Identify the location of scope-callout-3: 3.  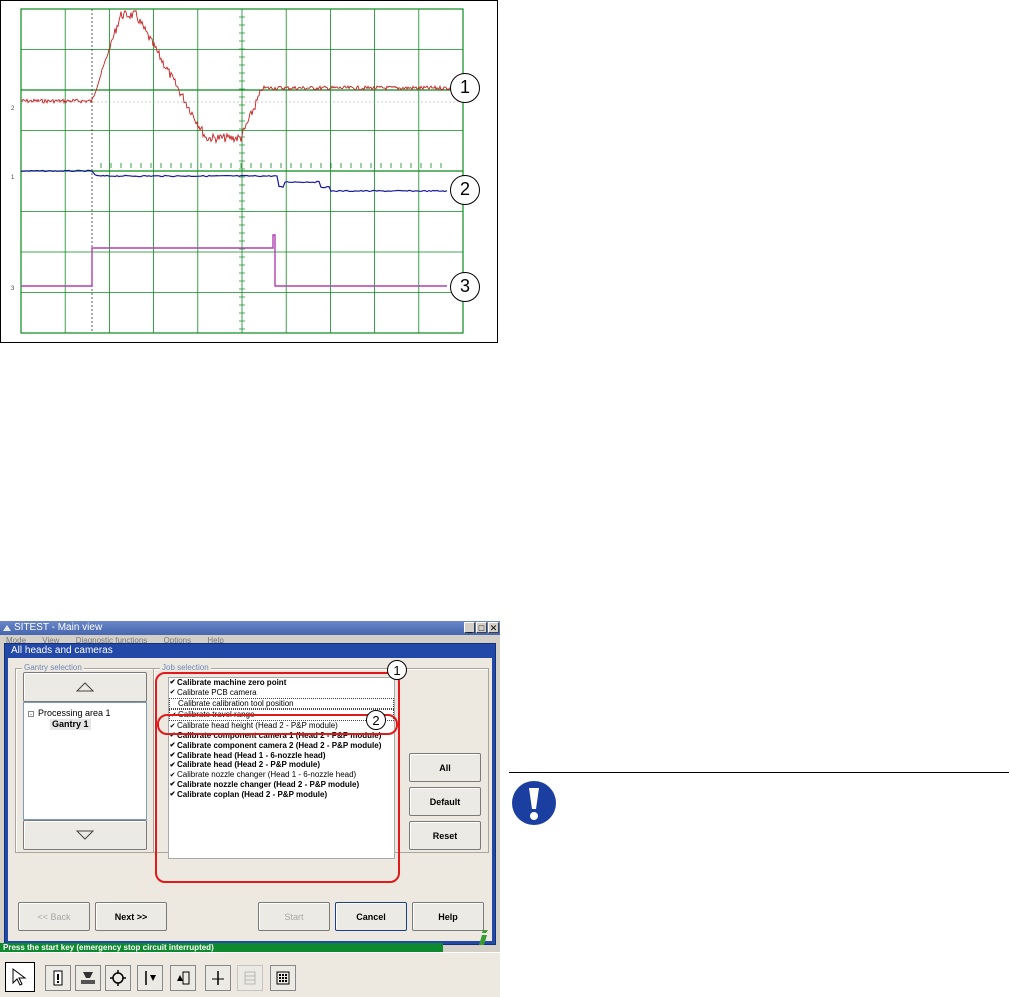
(465, 287).